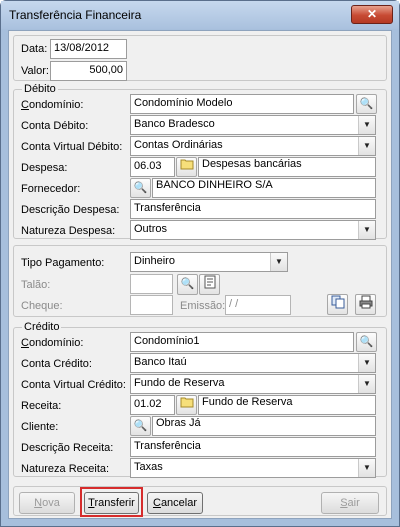  What do you see at coordinates (253, 468) in the screenshot?
I see `natureza-receita-select: Taxas ▼` at bounding box center [253, 468].